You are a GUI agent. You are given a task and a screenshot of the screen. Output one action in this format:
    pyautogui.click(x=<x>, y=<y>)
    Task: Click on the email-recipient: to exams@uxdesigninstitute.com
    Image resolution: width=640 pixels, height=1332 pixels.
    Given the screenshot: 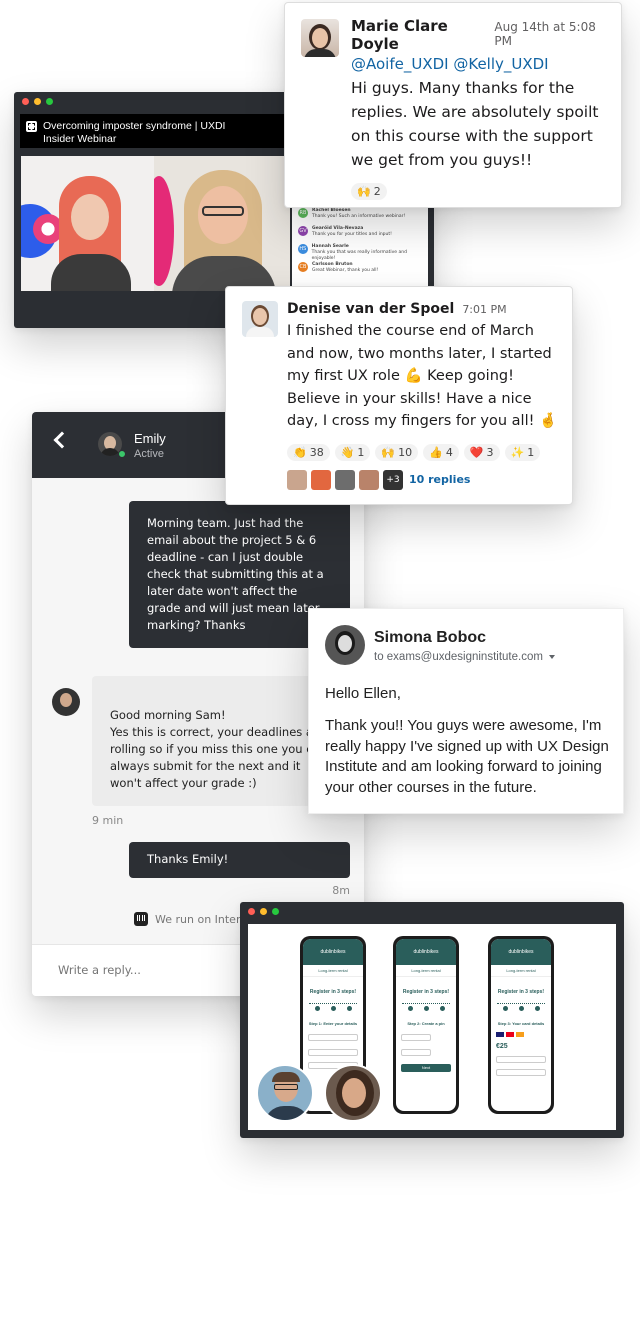 What is the action you would take?
    pyautogui.click(x=464, y=657)
    